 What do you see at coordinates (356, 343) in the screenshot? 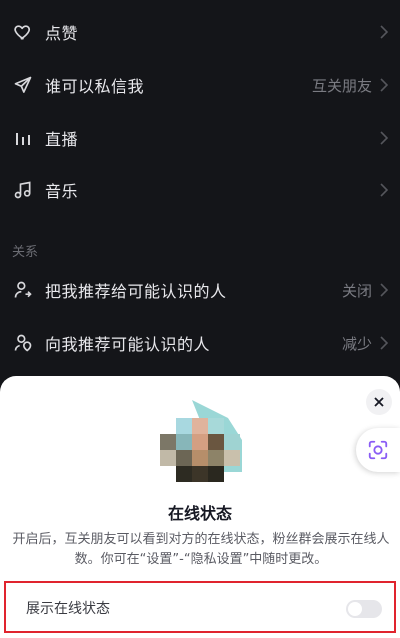
I see `settings-item-value: 减少` at bounding box center [356, 343].